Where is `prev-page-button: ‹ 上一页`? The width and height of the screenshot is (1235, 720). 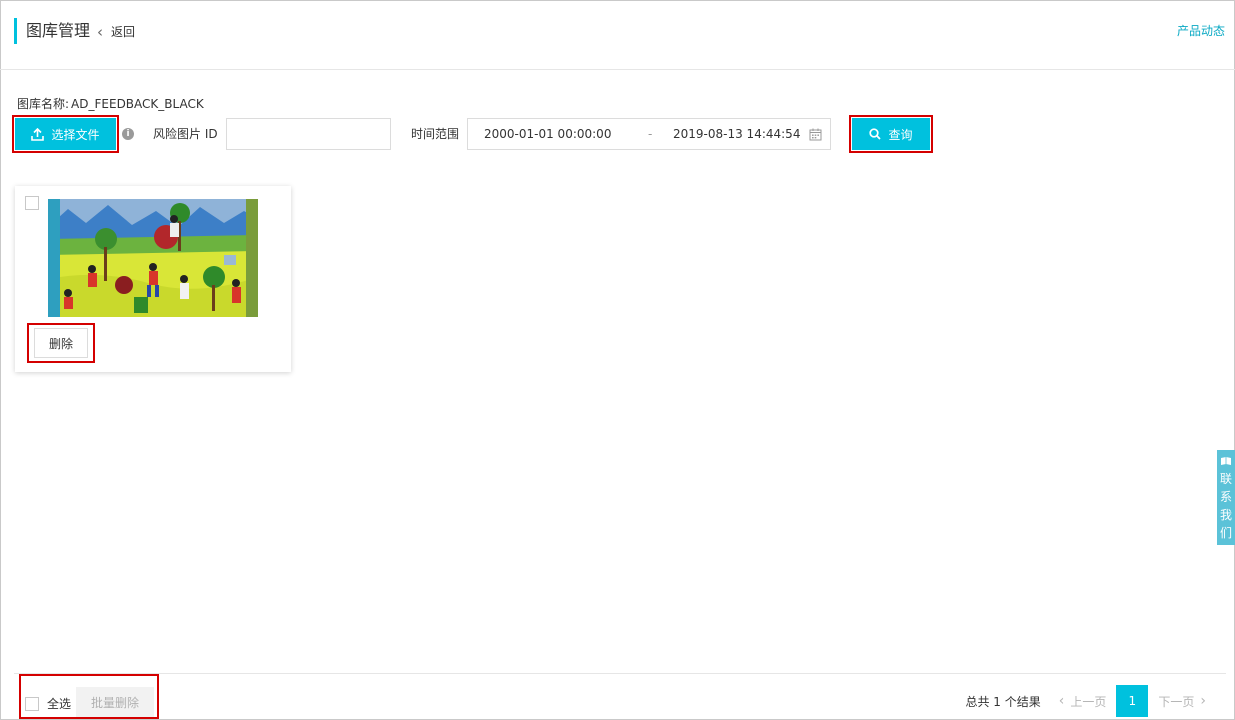 prev-page-button: ‹ 上一页 is located at coordinates (1083, 701).